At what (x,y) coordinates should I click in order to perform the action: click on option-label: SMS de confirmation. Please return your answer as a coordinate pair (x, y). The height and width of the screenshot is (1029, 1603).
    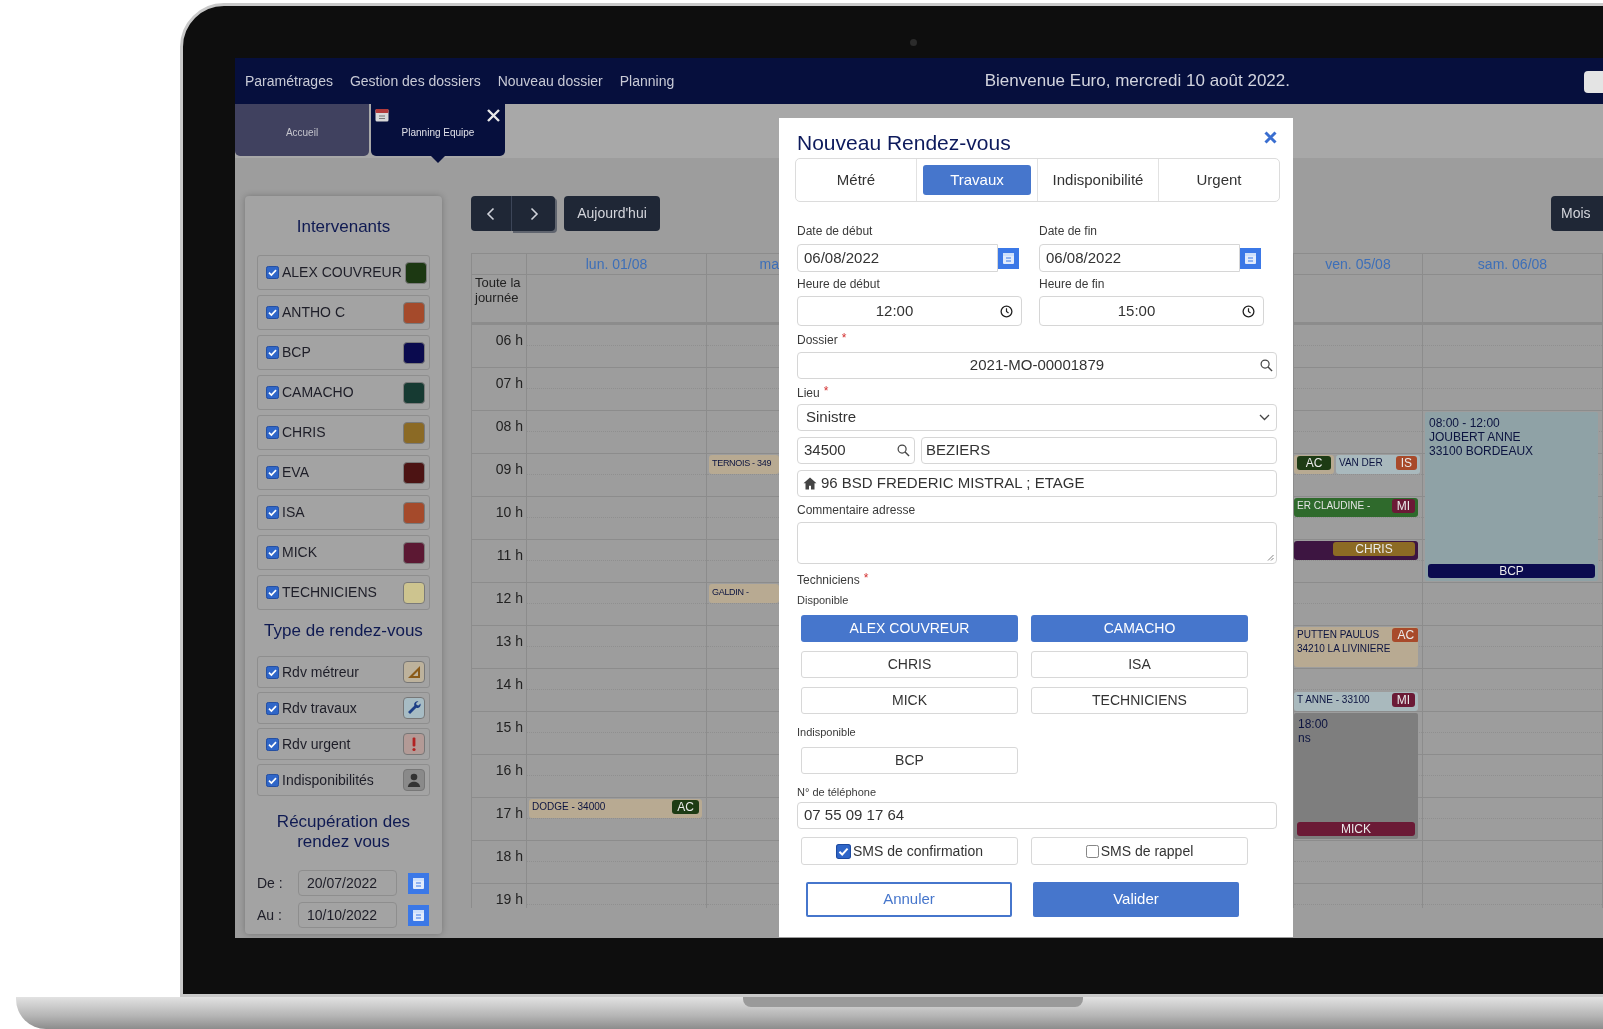
    Looking at the image, I should click on (918, 851).